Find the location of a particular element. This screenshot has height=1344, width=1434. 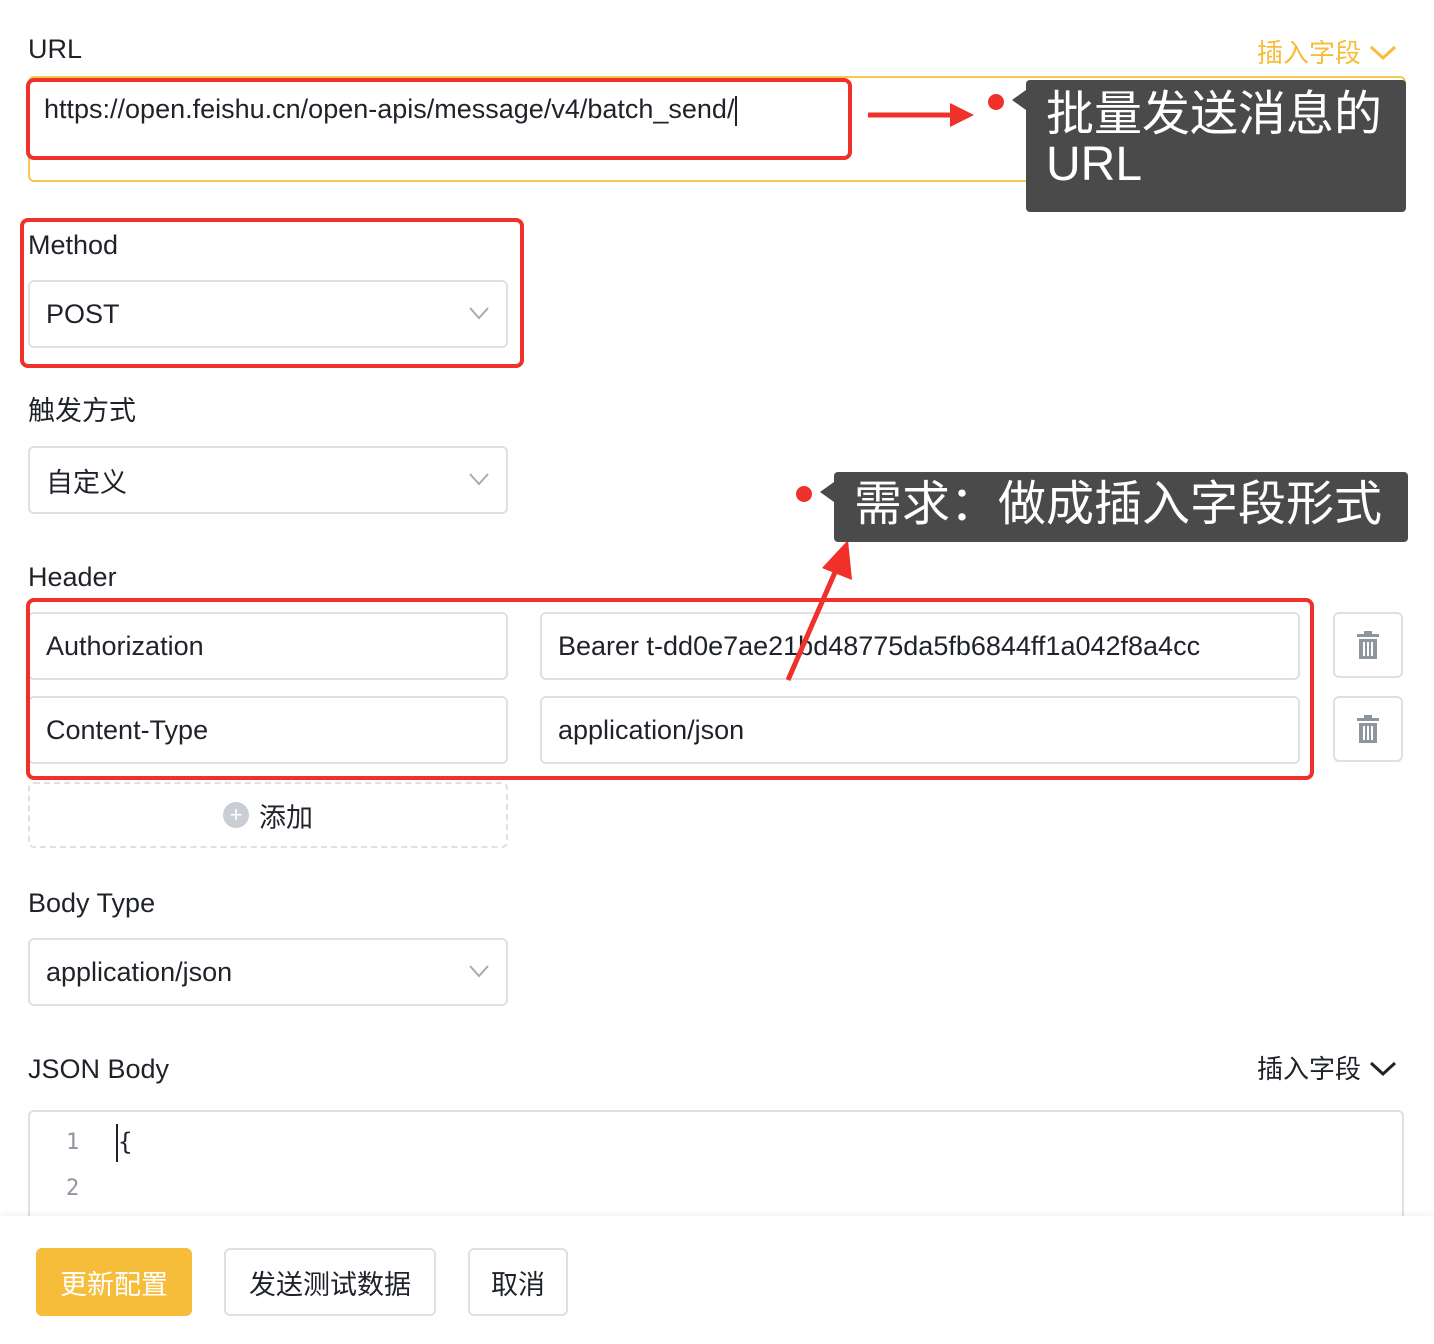

body-type-value: application/json is located at coordinates (139, 971).